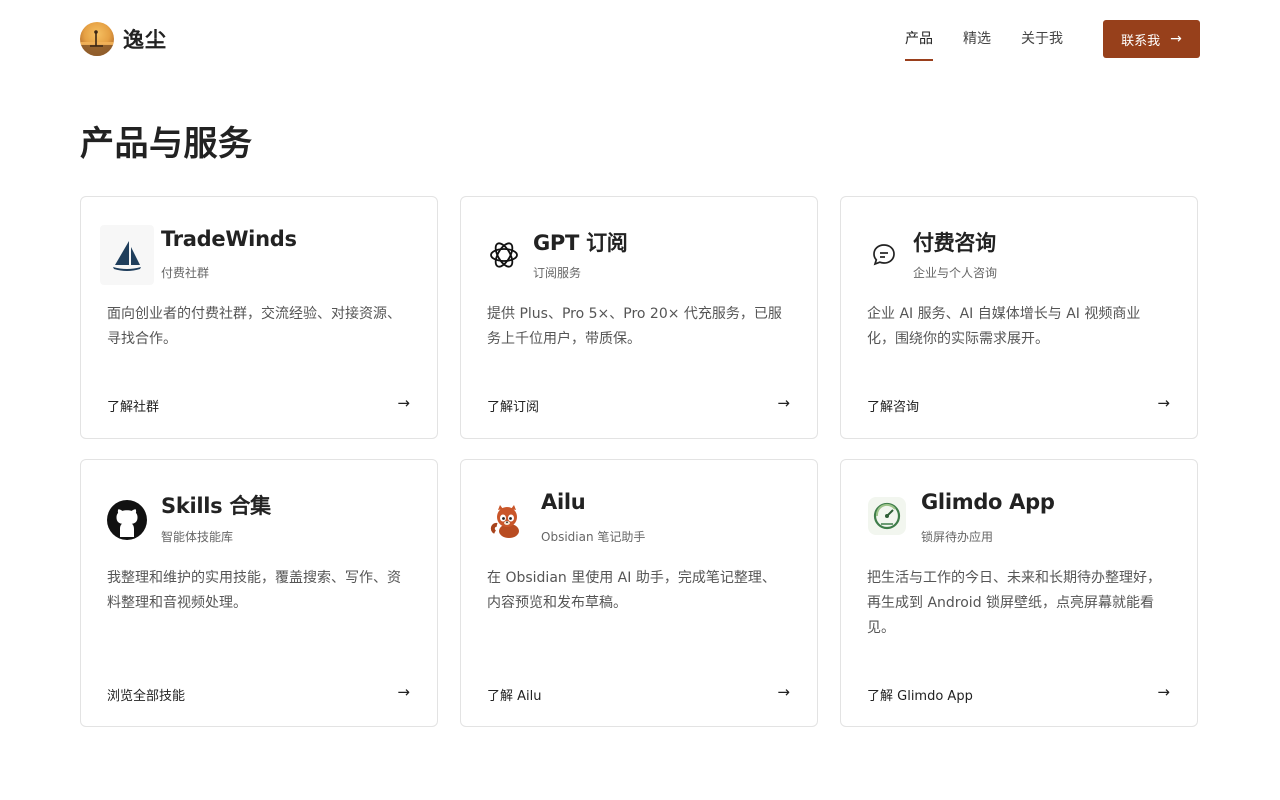 Image resolution: width=1280 pixels, height=800 pixels. Describe the element at coordinates (955, 273) in the screenshot. I see `card-subtitle: 企业与个人咨询` at that location.